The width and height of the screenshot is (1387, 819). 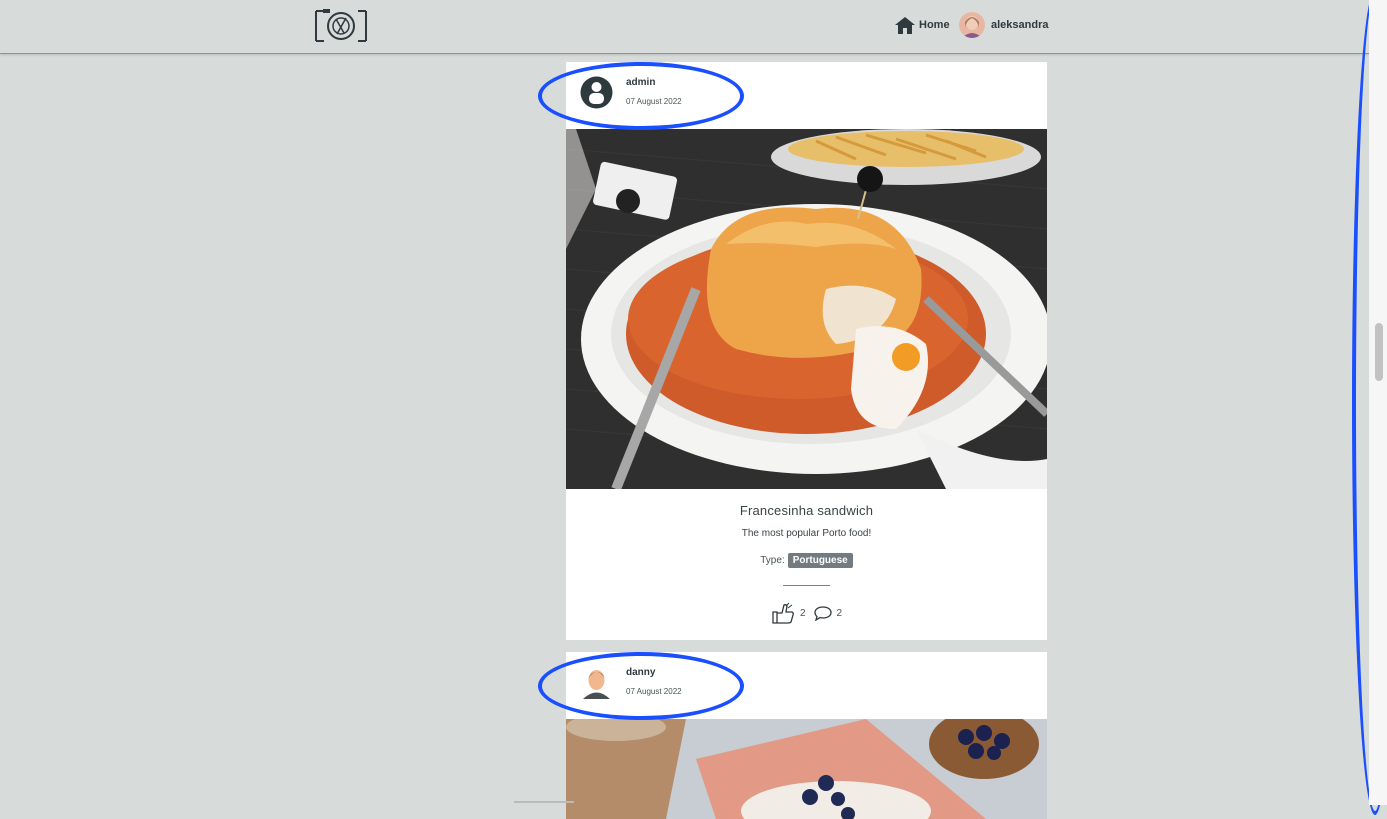 I want to click on like-button: 2, so click(x=788, y=613).